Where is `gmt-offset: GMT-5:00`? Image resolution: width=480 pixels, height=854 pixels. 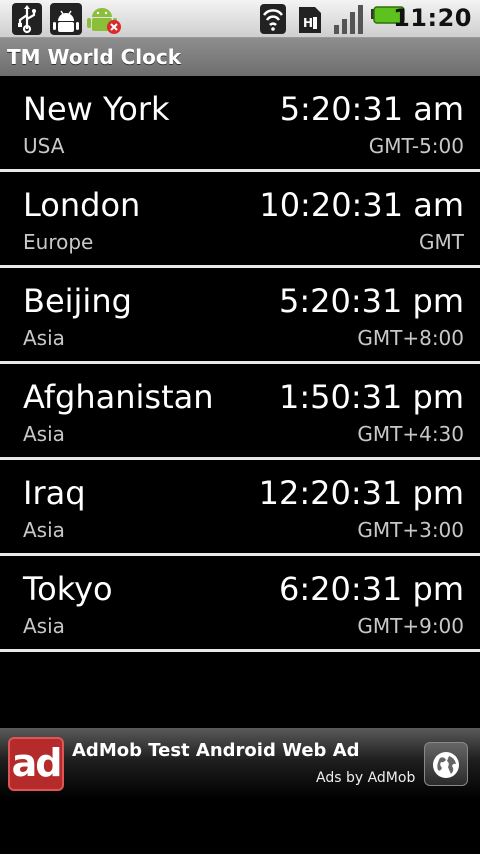
gmt-offset: GMT-5:00 is located at coordinates (416, 146).